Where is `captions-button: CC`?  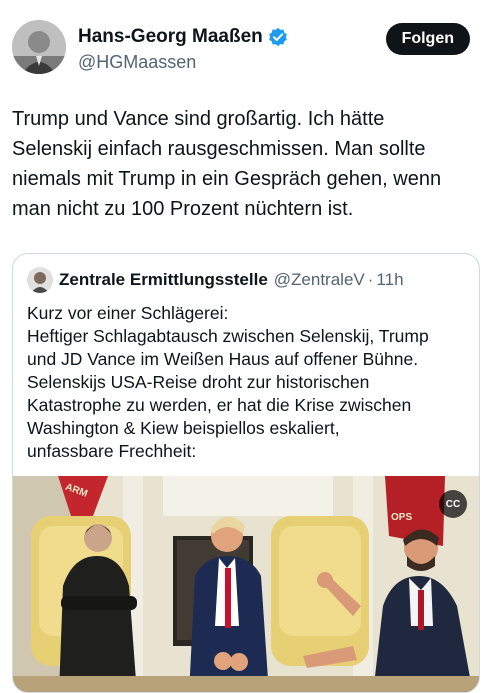
captions-button: CC is located at coordinates (453, 504).